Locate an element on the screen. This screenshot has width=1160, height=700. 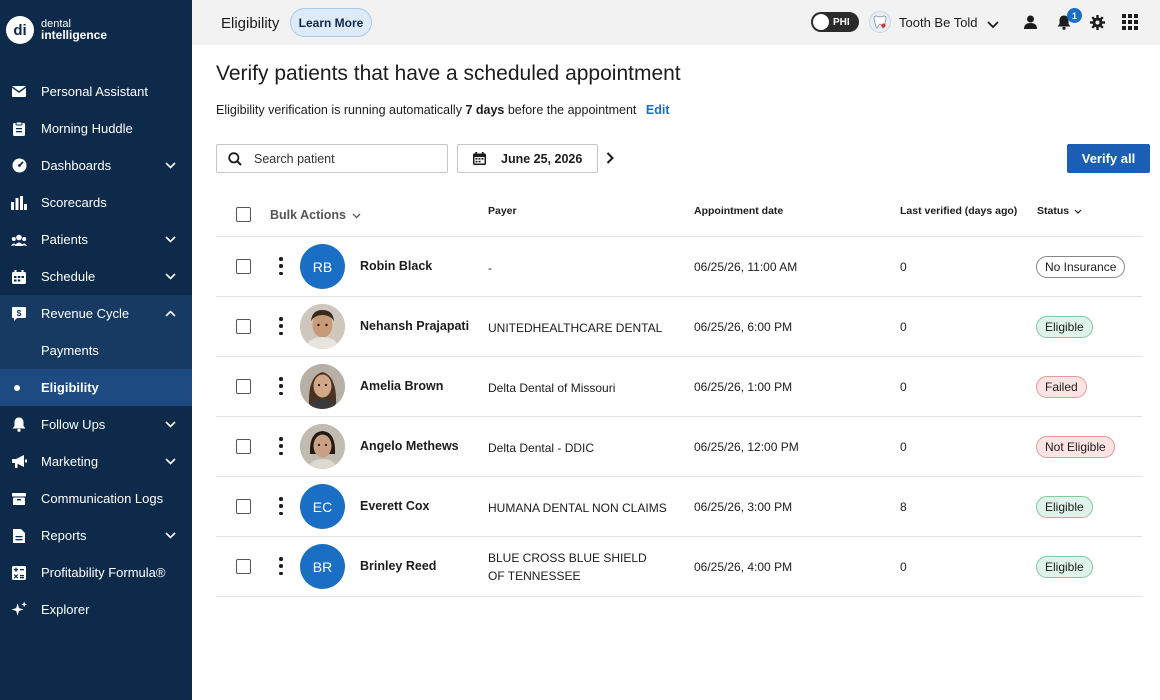
verify-all-button: Verify all is located at coordinates (1108, 158).